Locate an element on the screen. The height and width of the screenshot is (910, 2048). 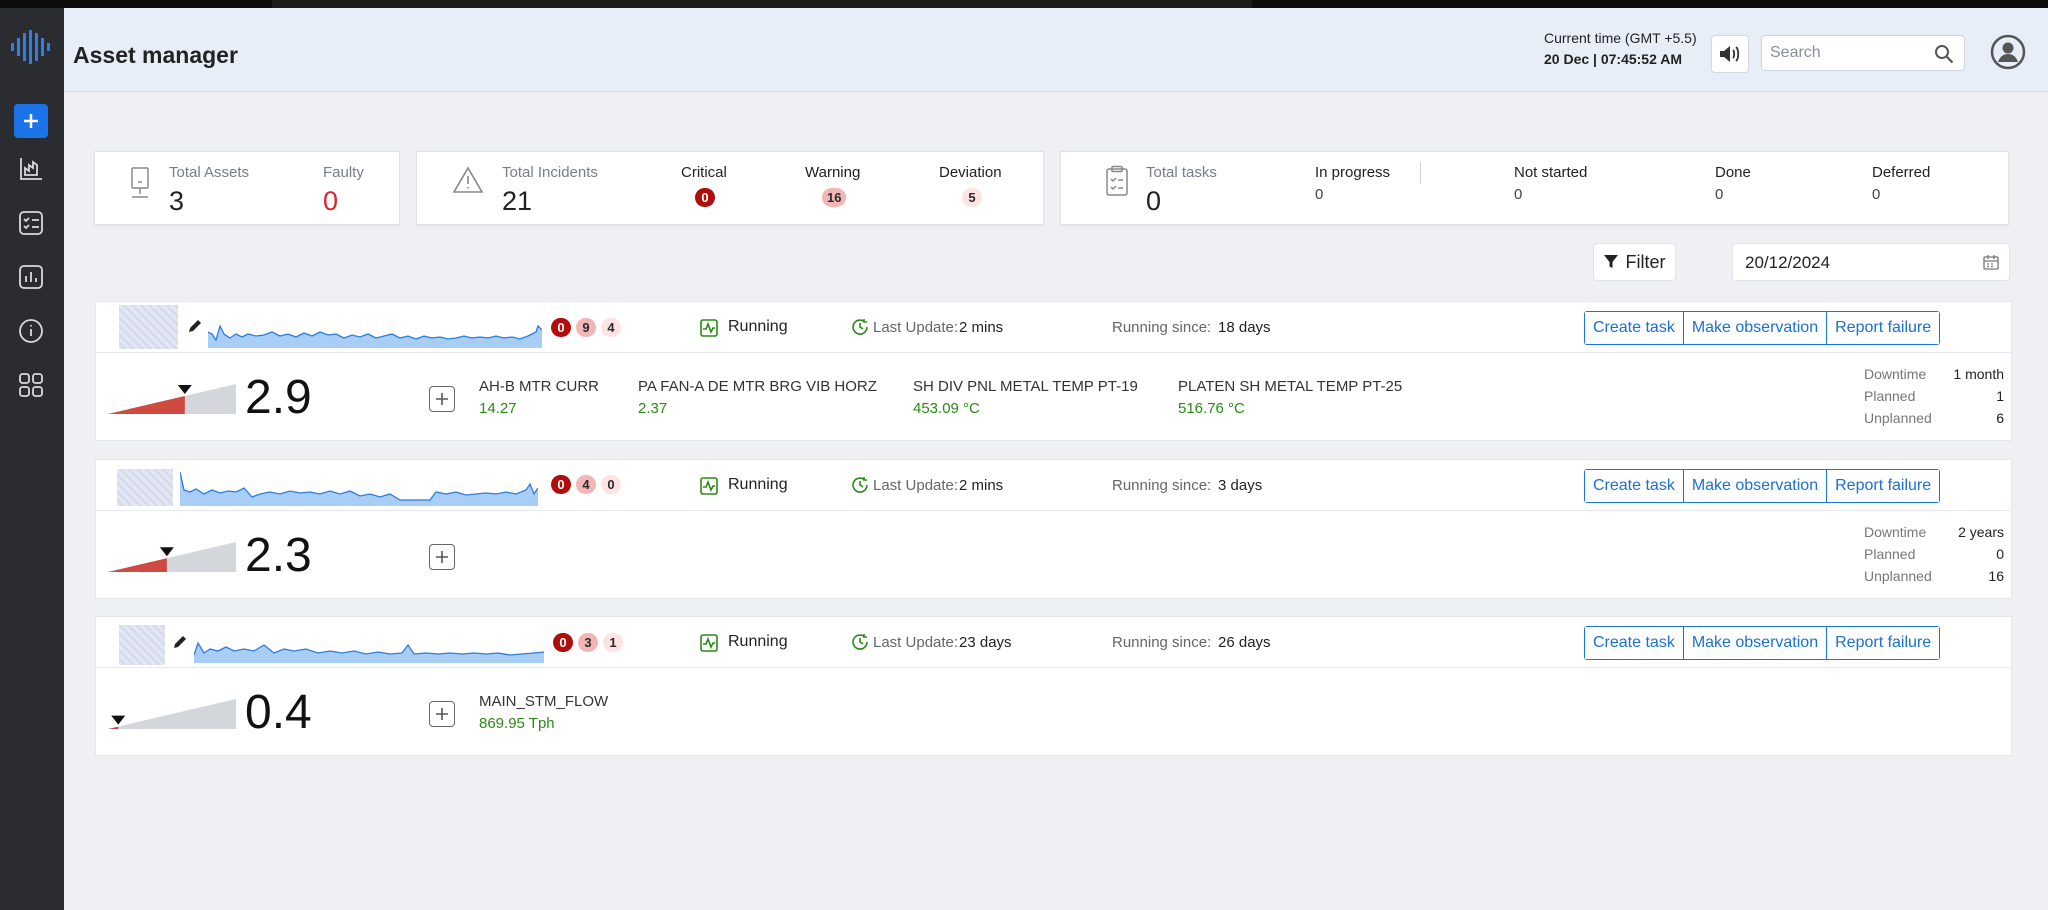
faulty-value: 0 is located at coordinates (331, 201).